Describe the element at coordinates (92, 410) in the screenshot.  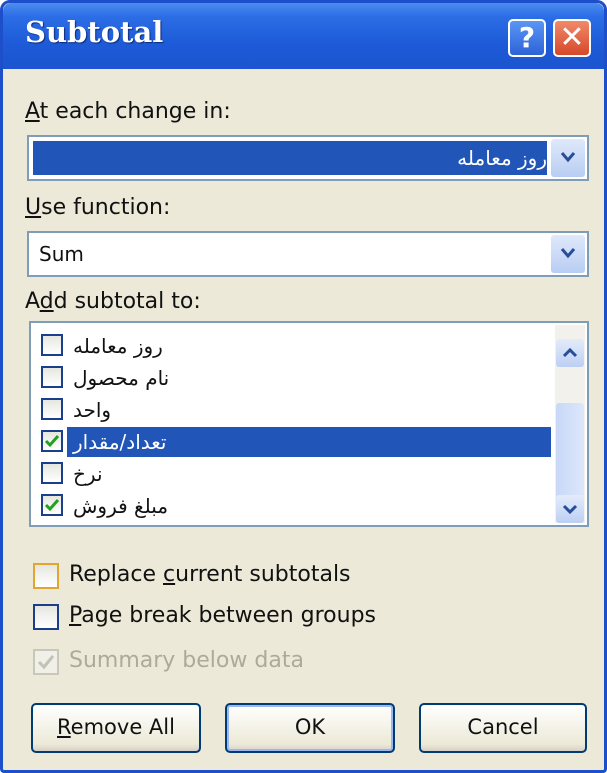
I see `list-item-label: واحد` at that location.